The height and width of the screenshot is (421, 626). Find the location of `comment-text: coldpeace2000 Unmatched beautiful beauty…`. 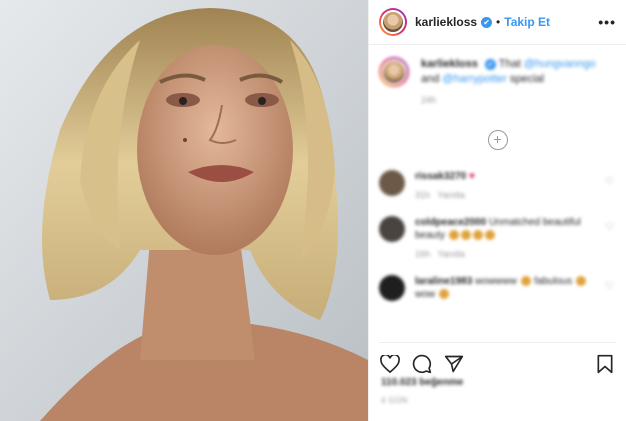

comment-text: coldpeace2000 Unmatched beautiful beauty… is located at coordinates (502, 238).